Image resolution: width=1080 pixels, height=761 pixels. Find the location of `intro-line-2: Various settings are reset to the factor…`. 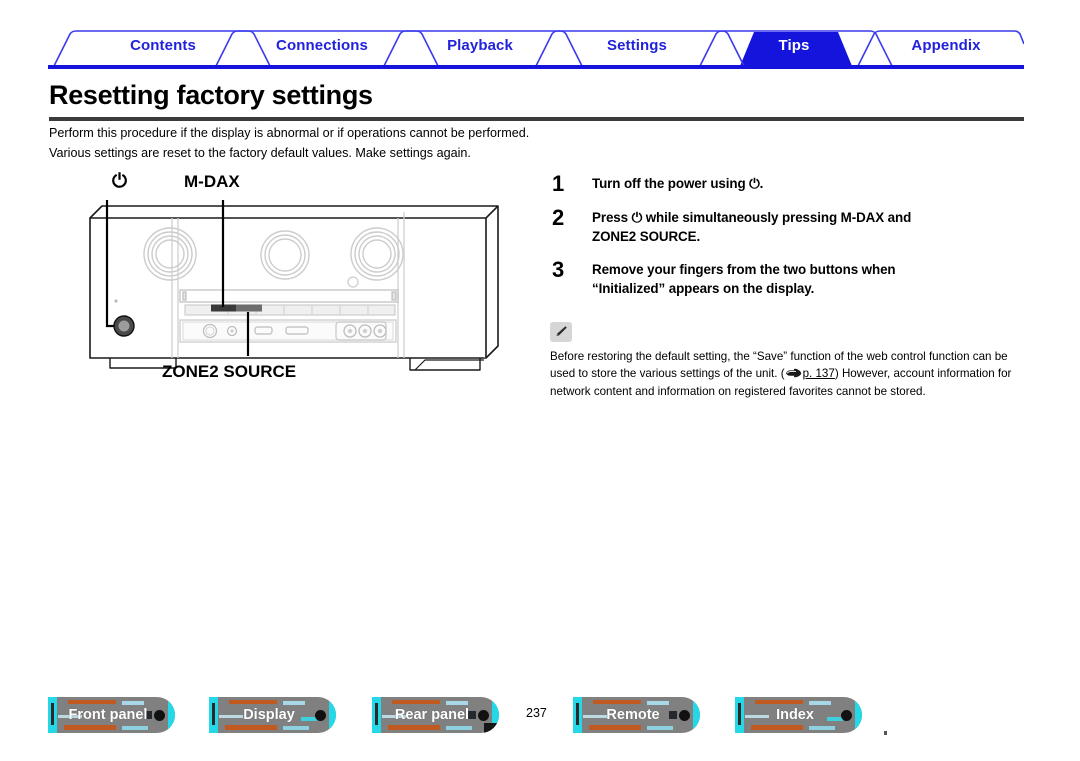

intro-line-2: Various settings are reset to the factor… is located at coordinates (260, 153).